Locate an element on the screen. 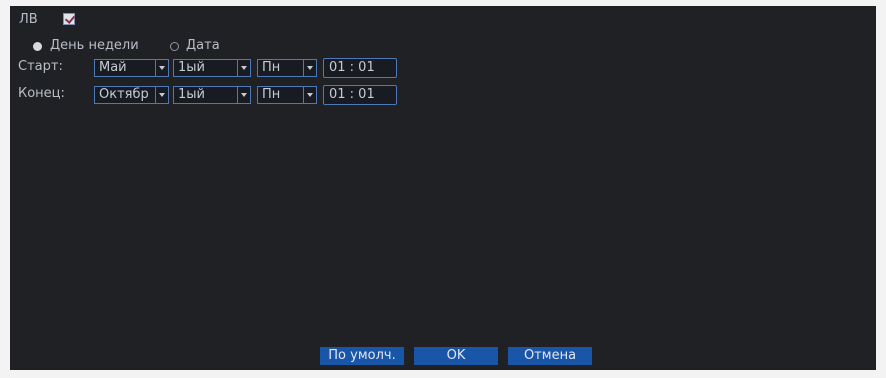  default-button: По умолч. is located at coordinates (362, 356).